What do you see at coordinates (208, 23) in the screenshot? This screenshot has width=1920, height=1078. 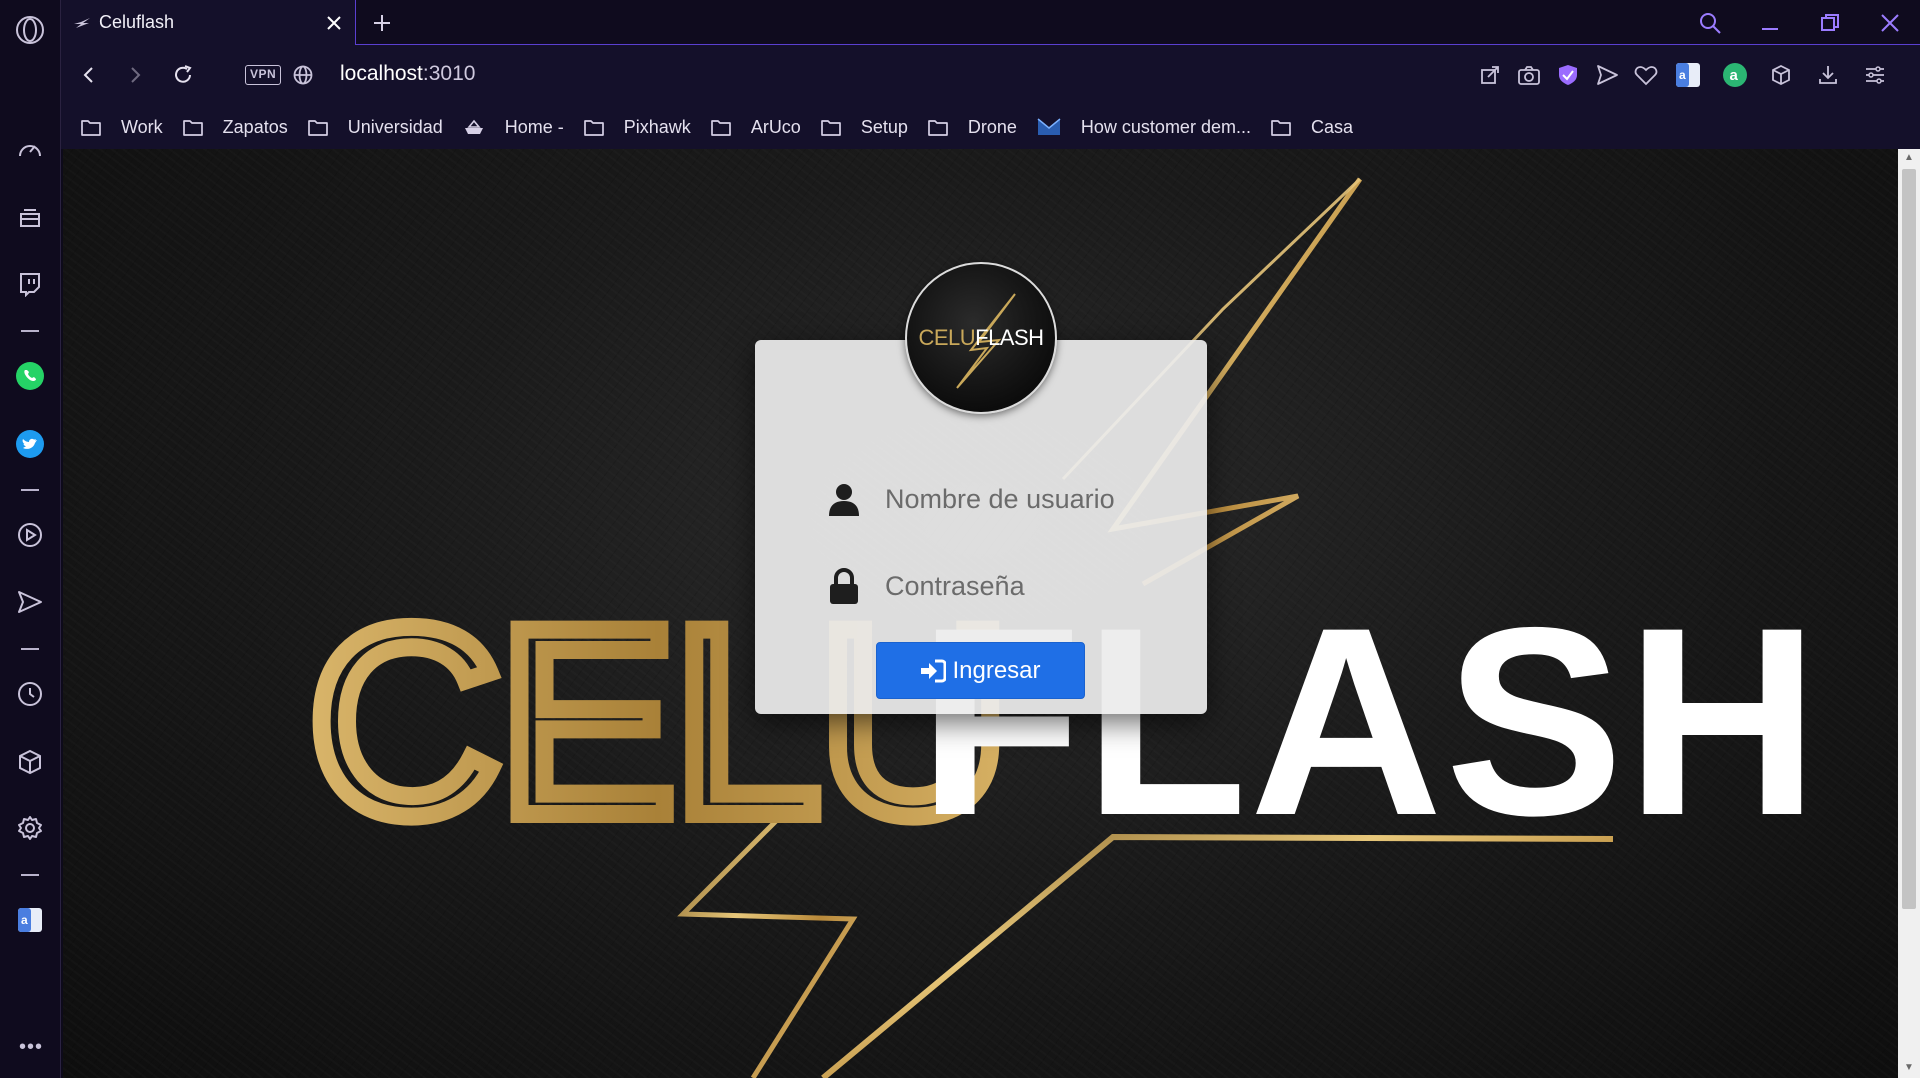 I see `tab-celuflash: Celuflash` at bounding box center [208, 23].